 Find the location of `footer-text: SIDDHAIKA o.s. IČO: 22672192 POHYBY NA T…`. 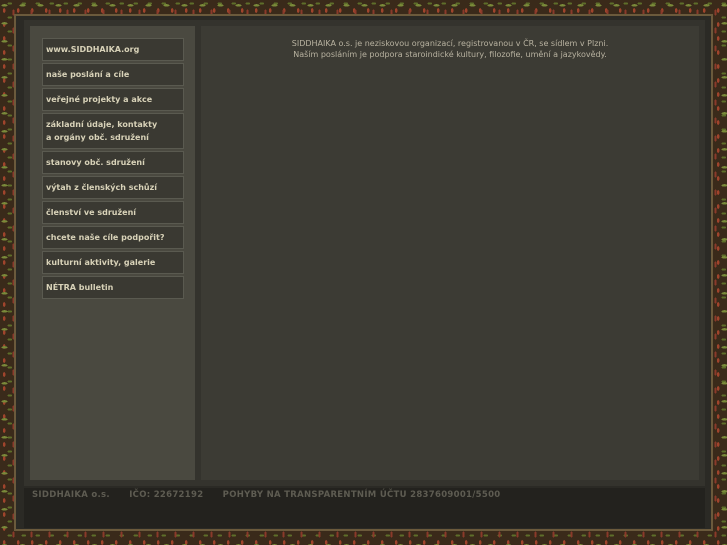

footer-text: SIDDHAIKA o.s. IČO: 22672192 POHYBY NA T… is located at coordinates (274, 495).